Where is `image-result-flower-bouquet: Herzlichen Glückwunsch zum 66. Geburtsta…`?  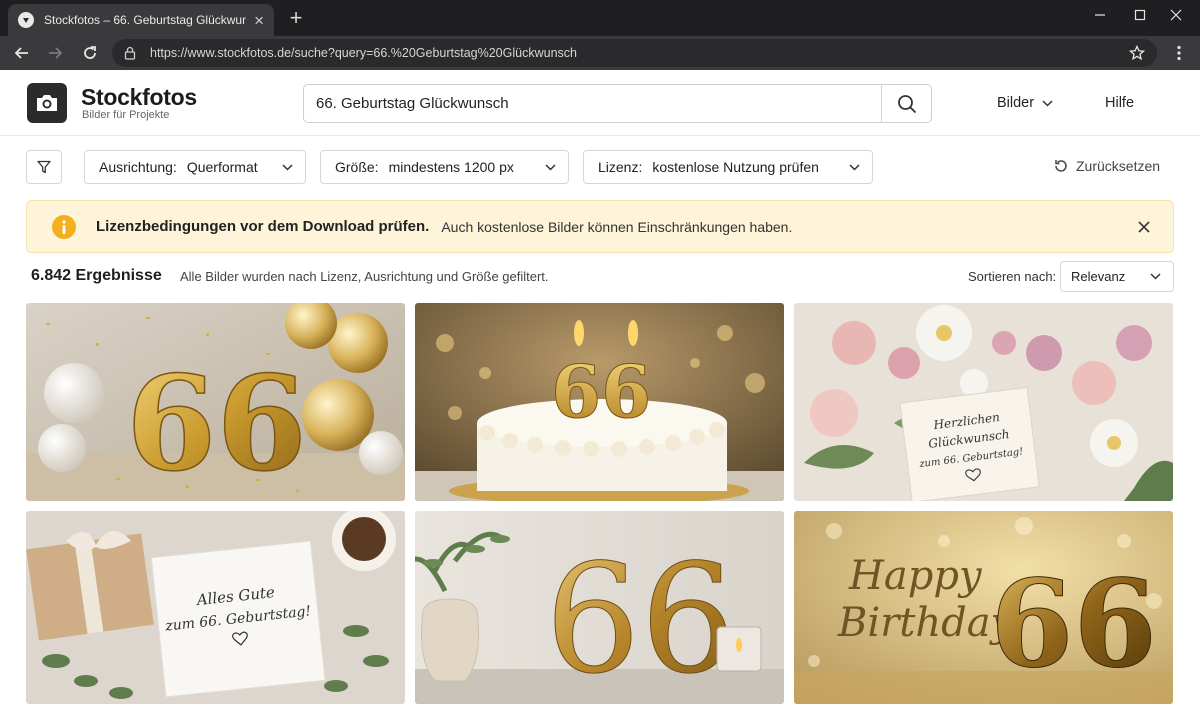 image-result-flower-bouquet: Herzlichen Glückwunsch zum 66. Geburtsta… is located at coordinates (983, 402).